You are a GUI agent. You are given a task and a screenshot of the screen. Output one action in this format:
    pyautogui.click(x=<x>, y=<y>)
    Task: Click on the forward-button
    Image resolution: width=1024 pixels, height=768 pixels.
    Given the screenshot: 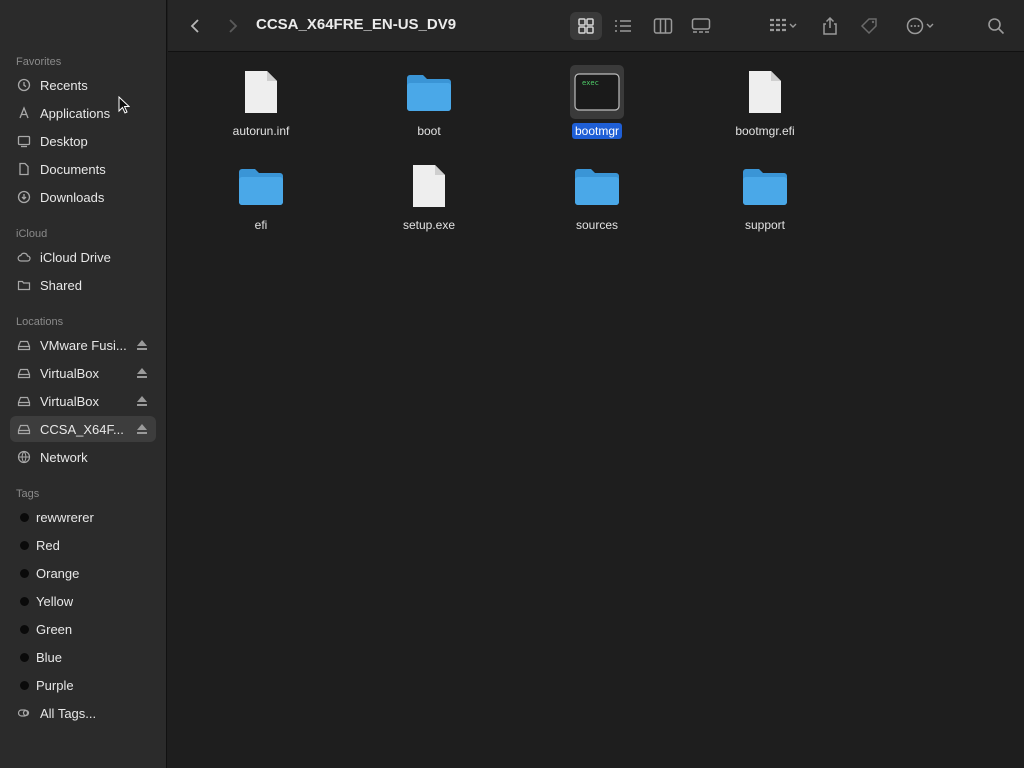 What is the action you would take?
    pyautogui.click(x=232, y=26)
    